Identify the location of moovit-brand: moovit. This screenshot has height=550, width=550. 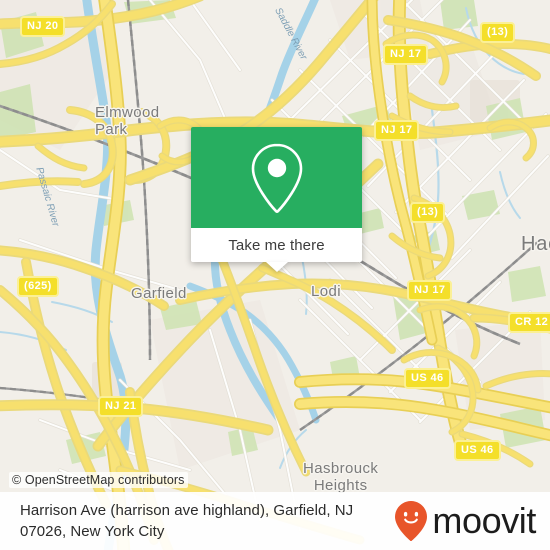
(465, 521).